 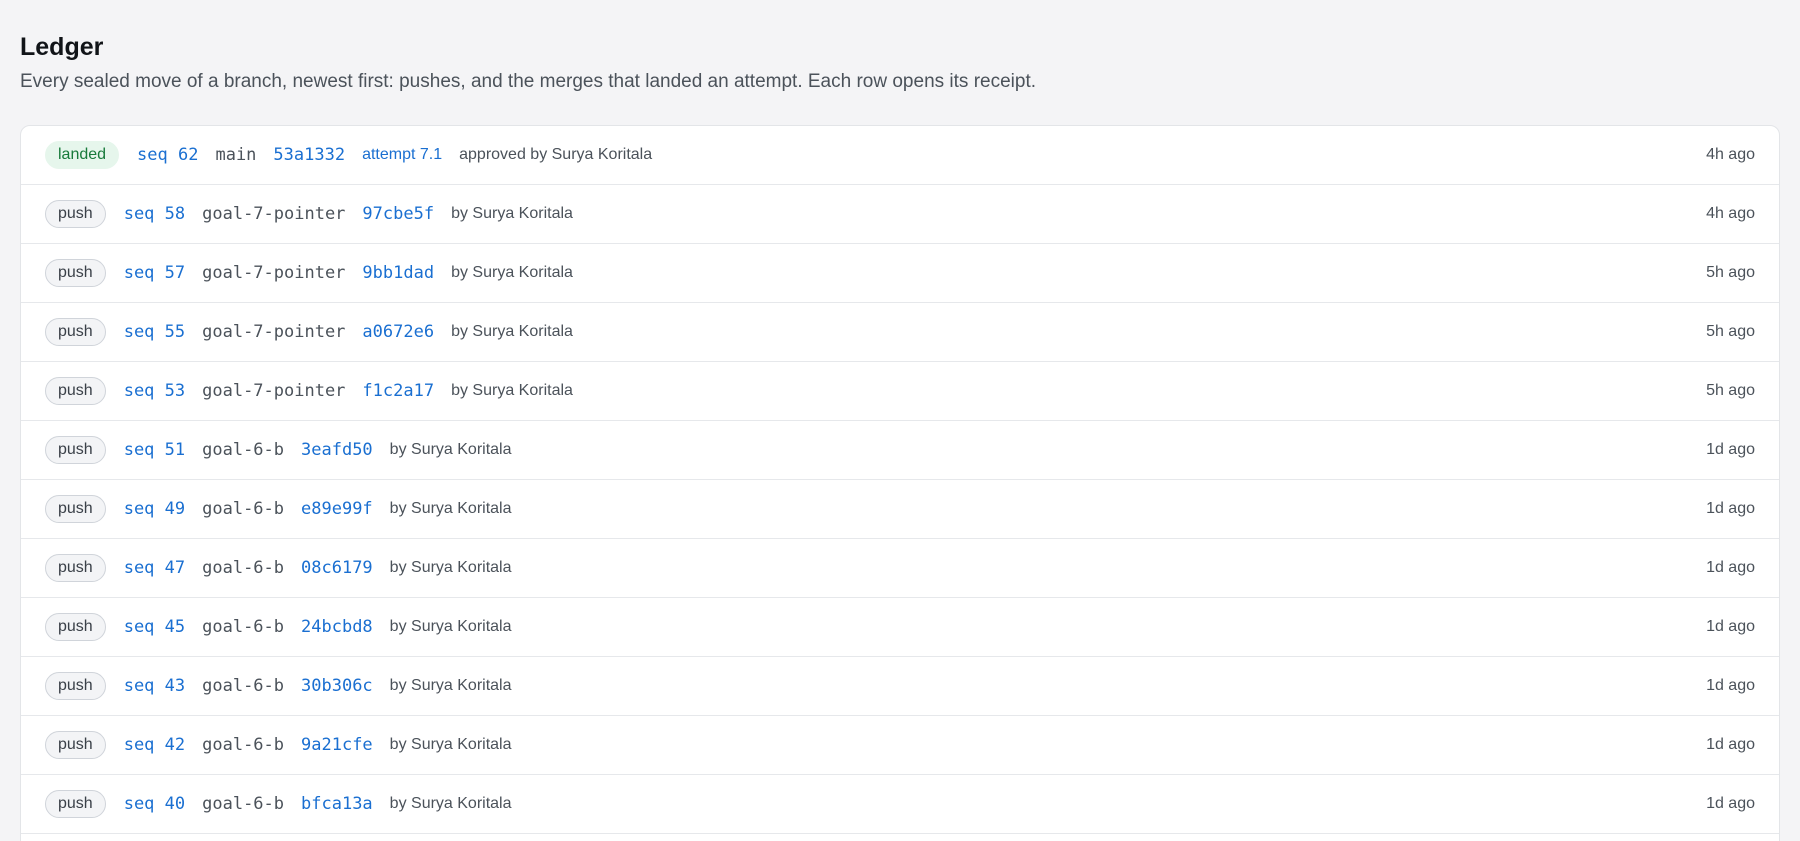 What do you see at coordinates (398, 214) in the screenshot?
I see `commit-sha-link: 97cbe5f` at bounding box center [398, 214].